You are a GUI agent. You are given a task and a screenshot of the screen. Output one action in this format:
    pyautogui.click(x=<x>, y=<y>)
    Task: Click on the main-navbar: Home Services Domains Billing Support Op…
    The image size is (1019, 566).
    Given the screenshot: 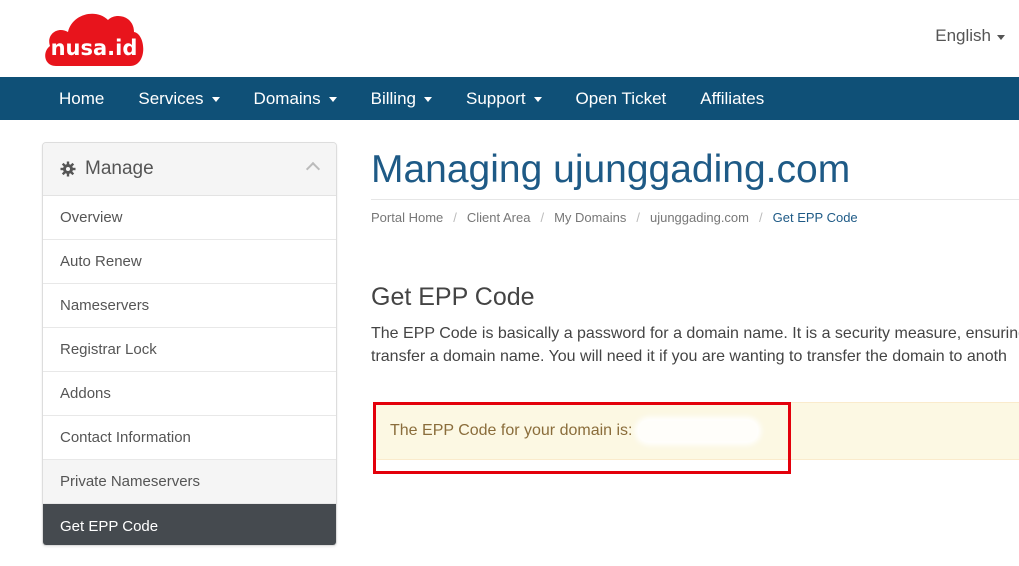 What is the action you would take?
    pyautogui.click(x=509, y=98)
    